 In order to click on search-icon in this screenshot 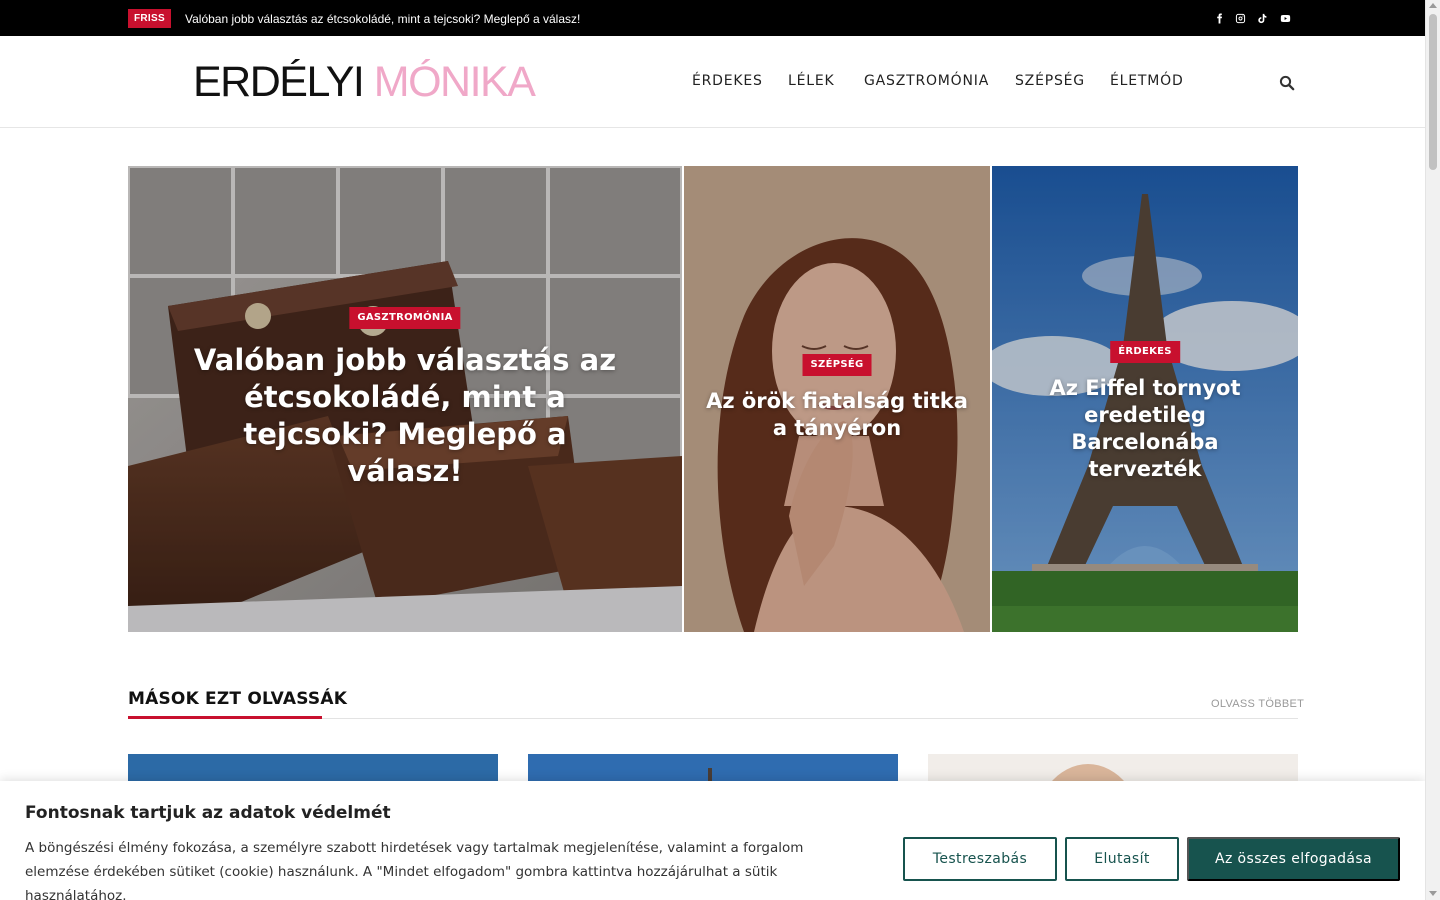, I will do `click(1287, 83)`.